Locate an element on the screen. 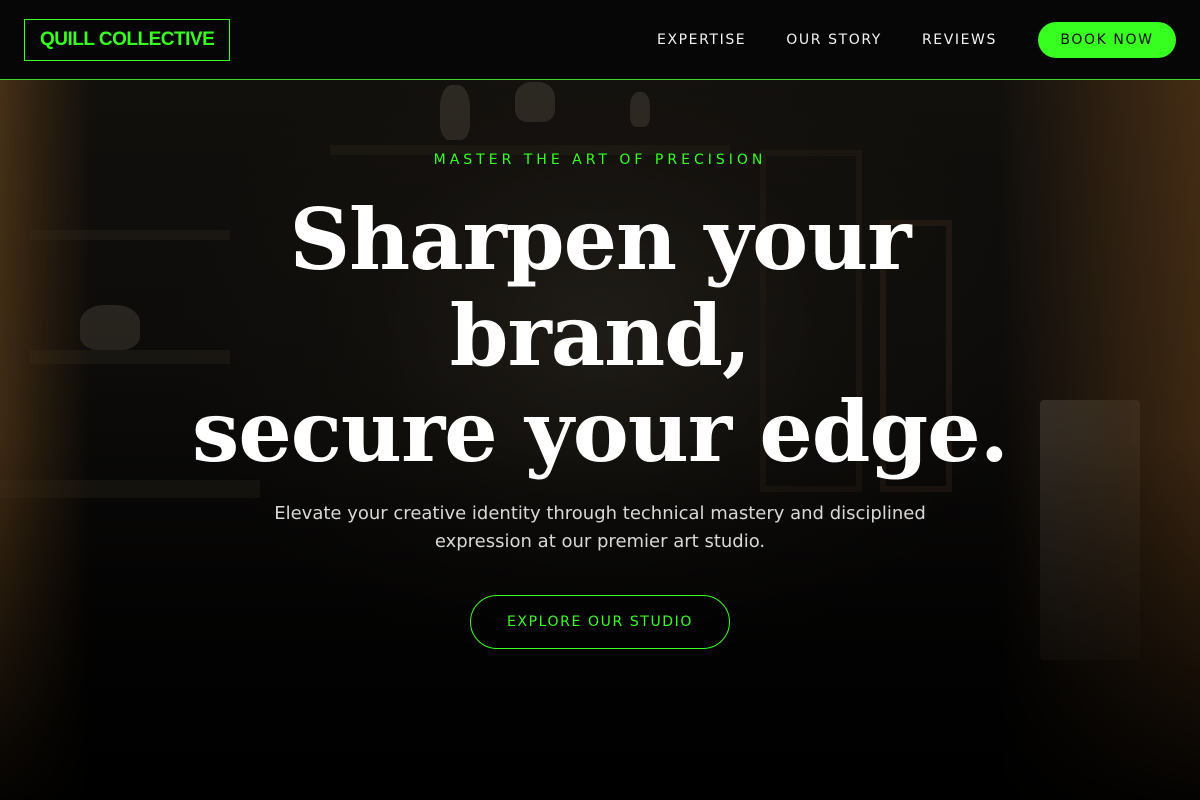  hero-headline-line: brand, is located at coordinates (600, 335).